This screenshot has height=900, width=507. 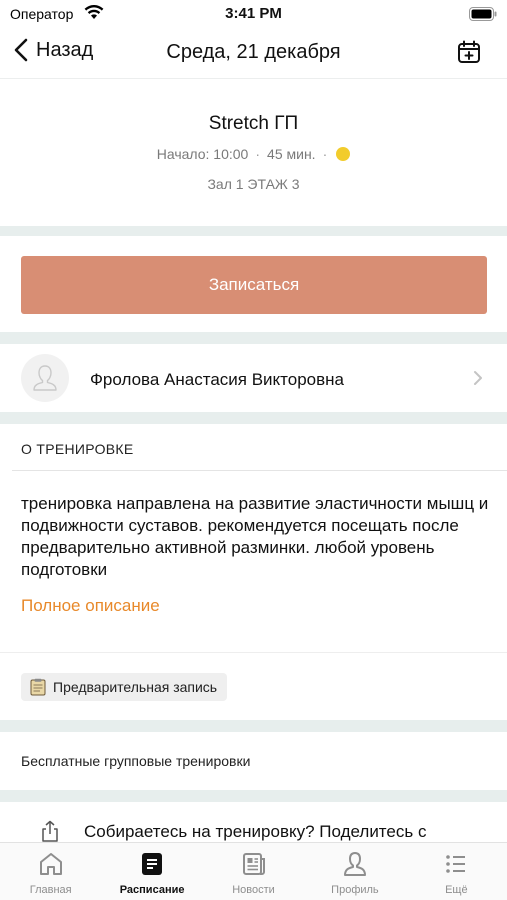 I want to click on page-title: Среда, 21 декабря, so click(x=253, y=52).